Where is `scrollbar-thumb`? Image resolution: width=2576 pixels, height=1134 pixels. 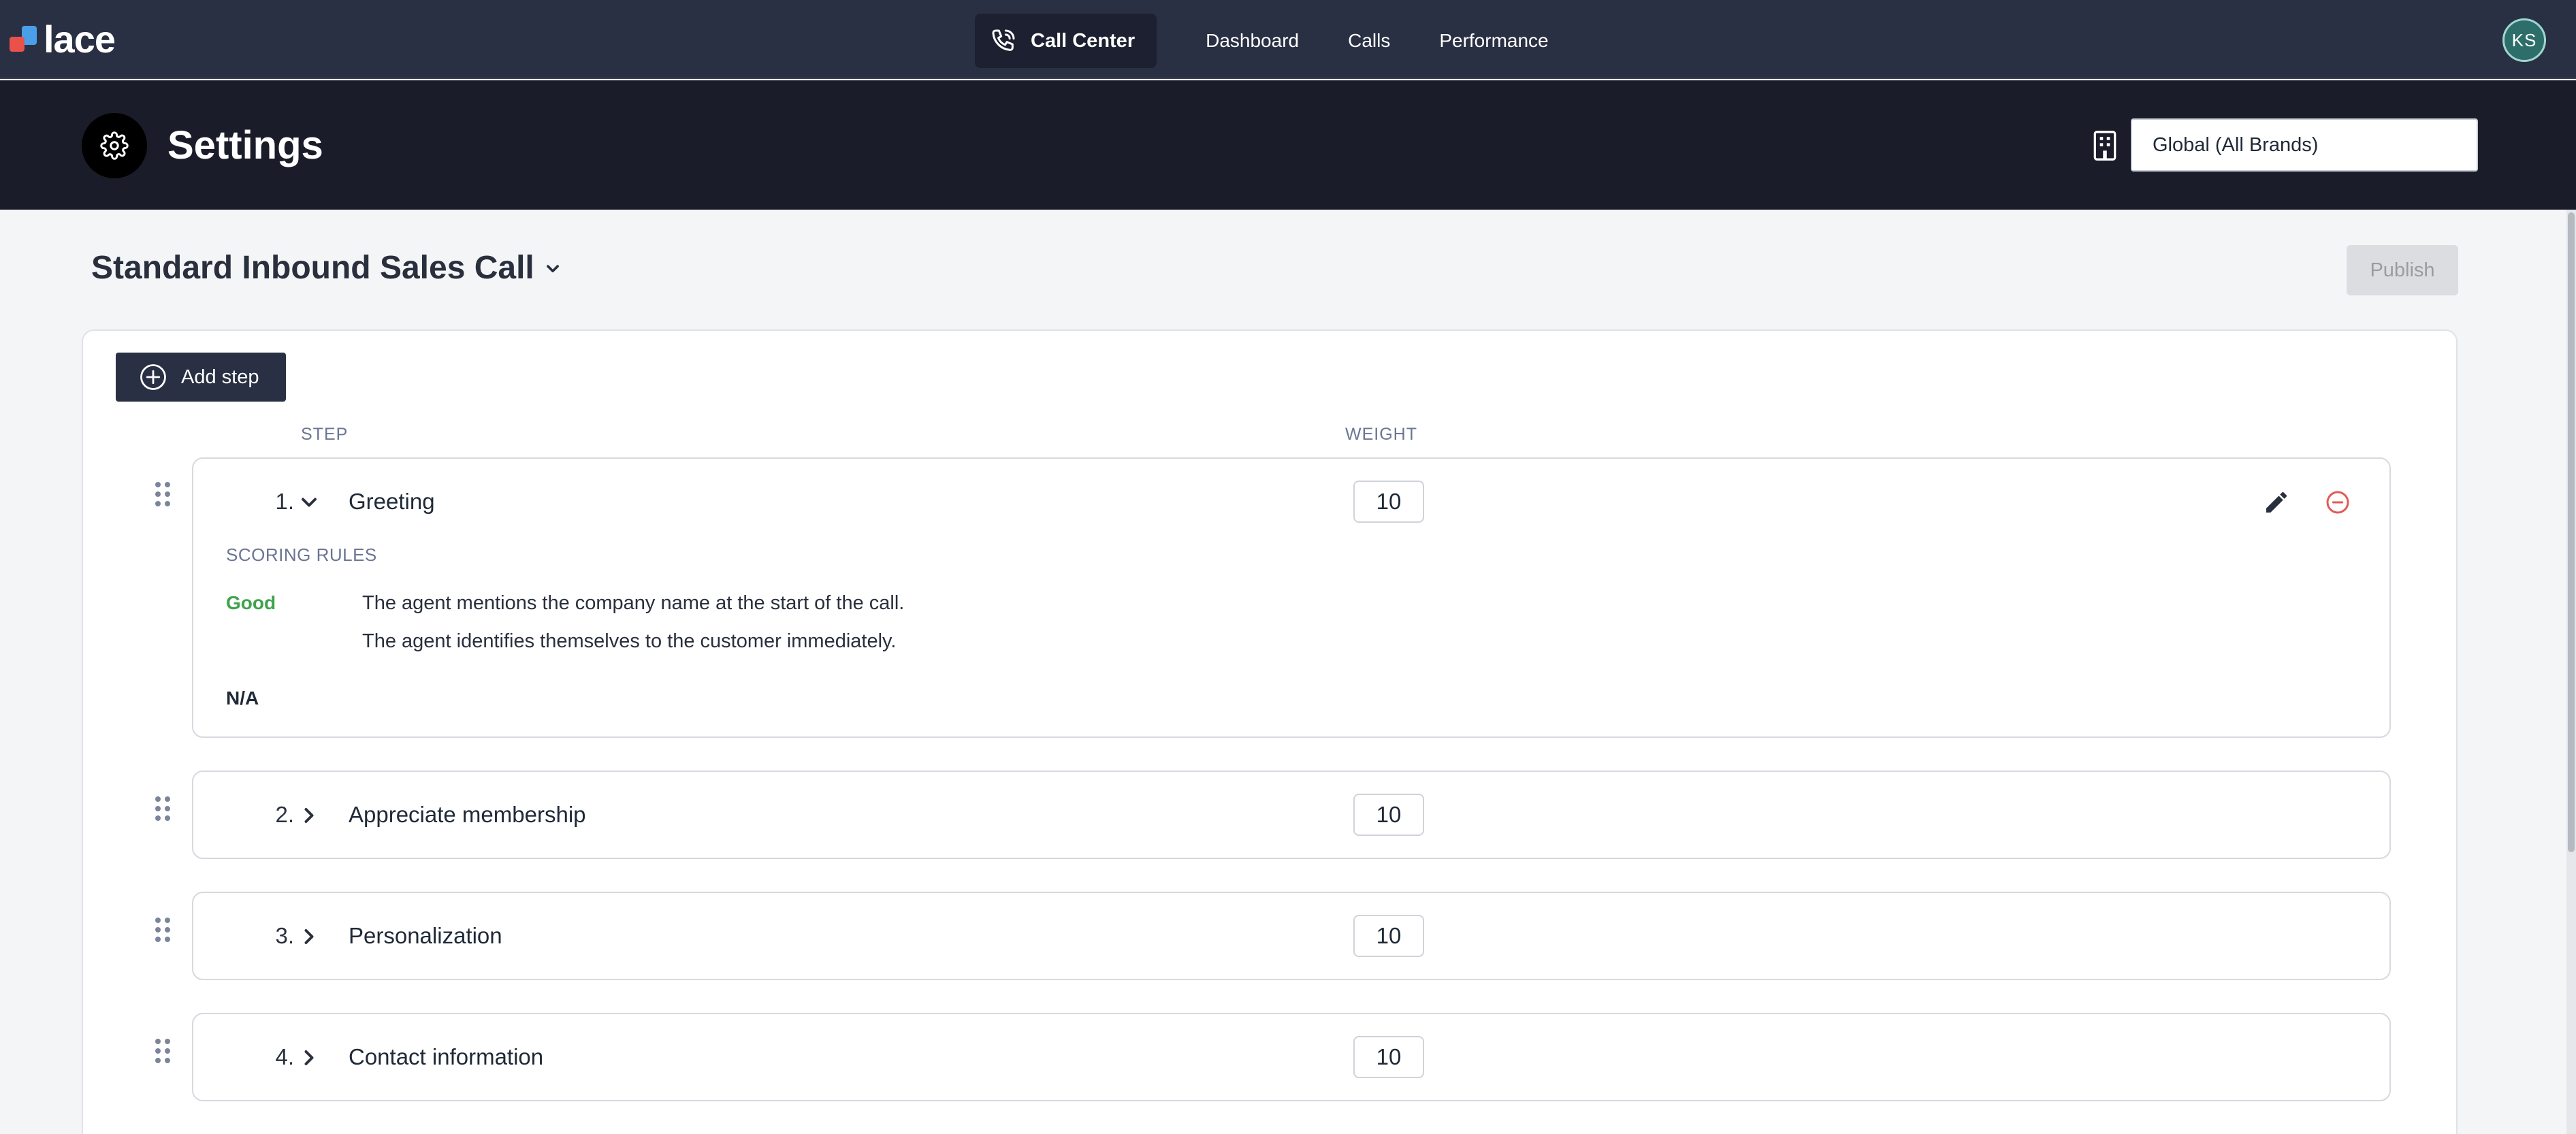 scrollbar-thumb is located at coordinates (2572, 532).